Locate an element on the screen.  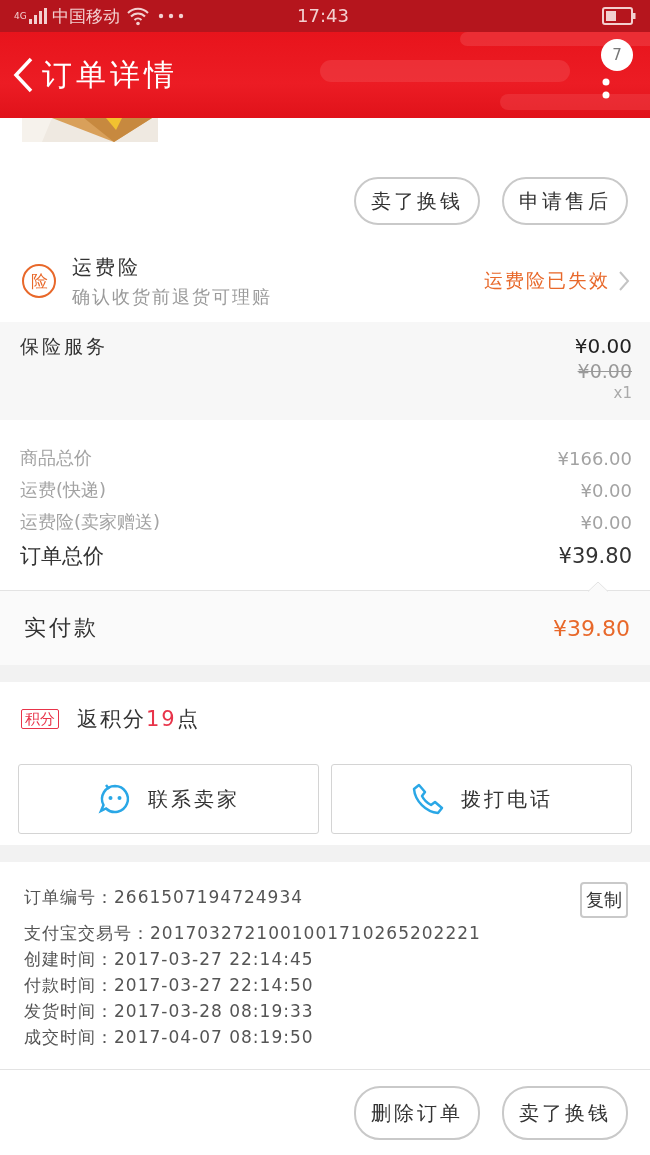
chevron-right-icon is located at coordinates (624, 281).